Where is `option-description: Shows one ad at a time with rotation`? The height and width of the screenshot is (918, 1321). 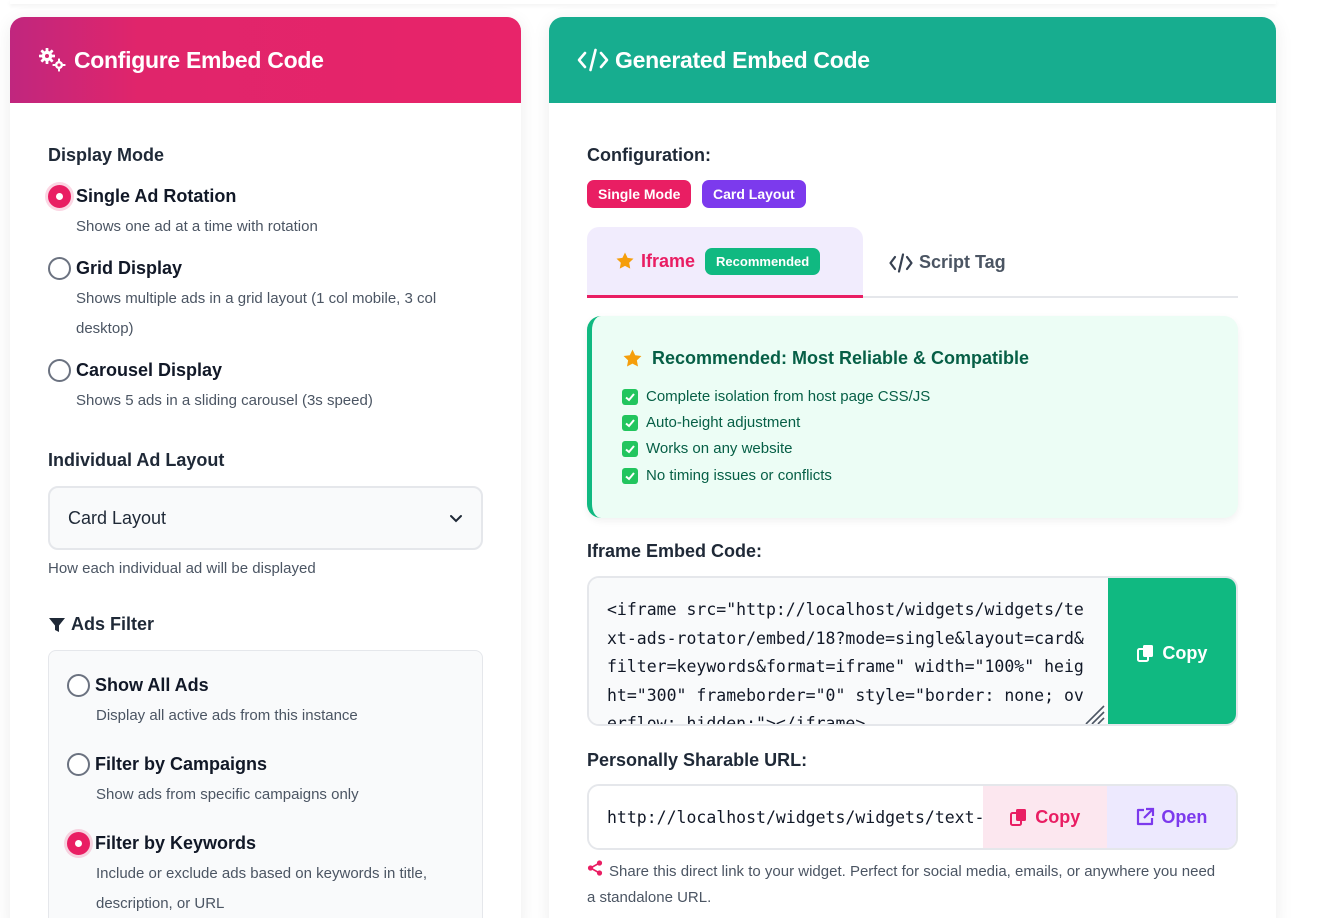
option-description: Shows one ad at a time with rotation is located at coordinates (197, 226).